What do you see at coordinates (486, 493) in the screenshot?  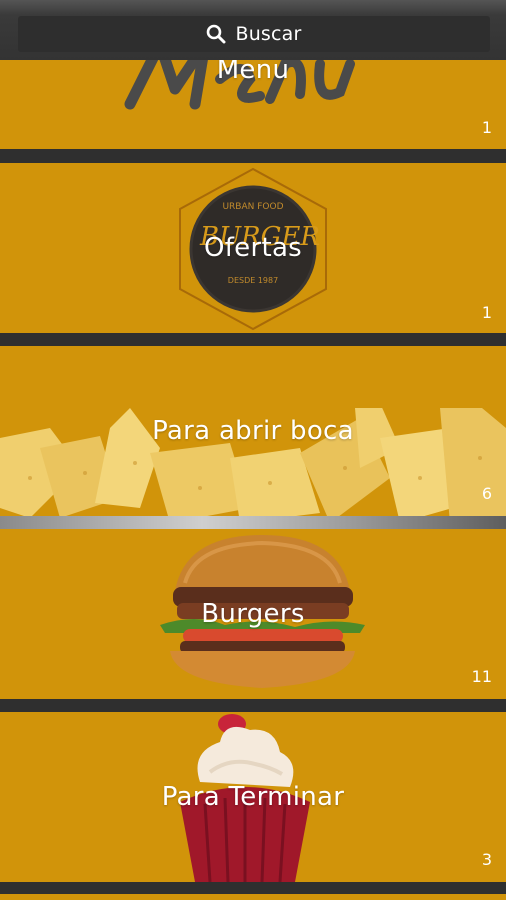 I see `category-count: 6` at bounding box center [486, 493].